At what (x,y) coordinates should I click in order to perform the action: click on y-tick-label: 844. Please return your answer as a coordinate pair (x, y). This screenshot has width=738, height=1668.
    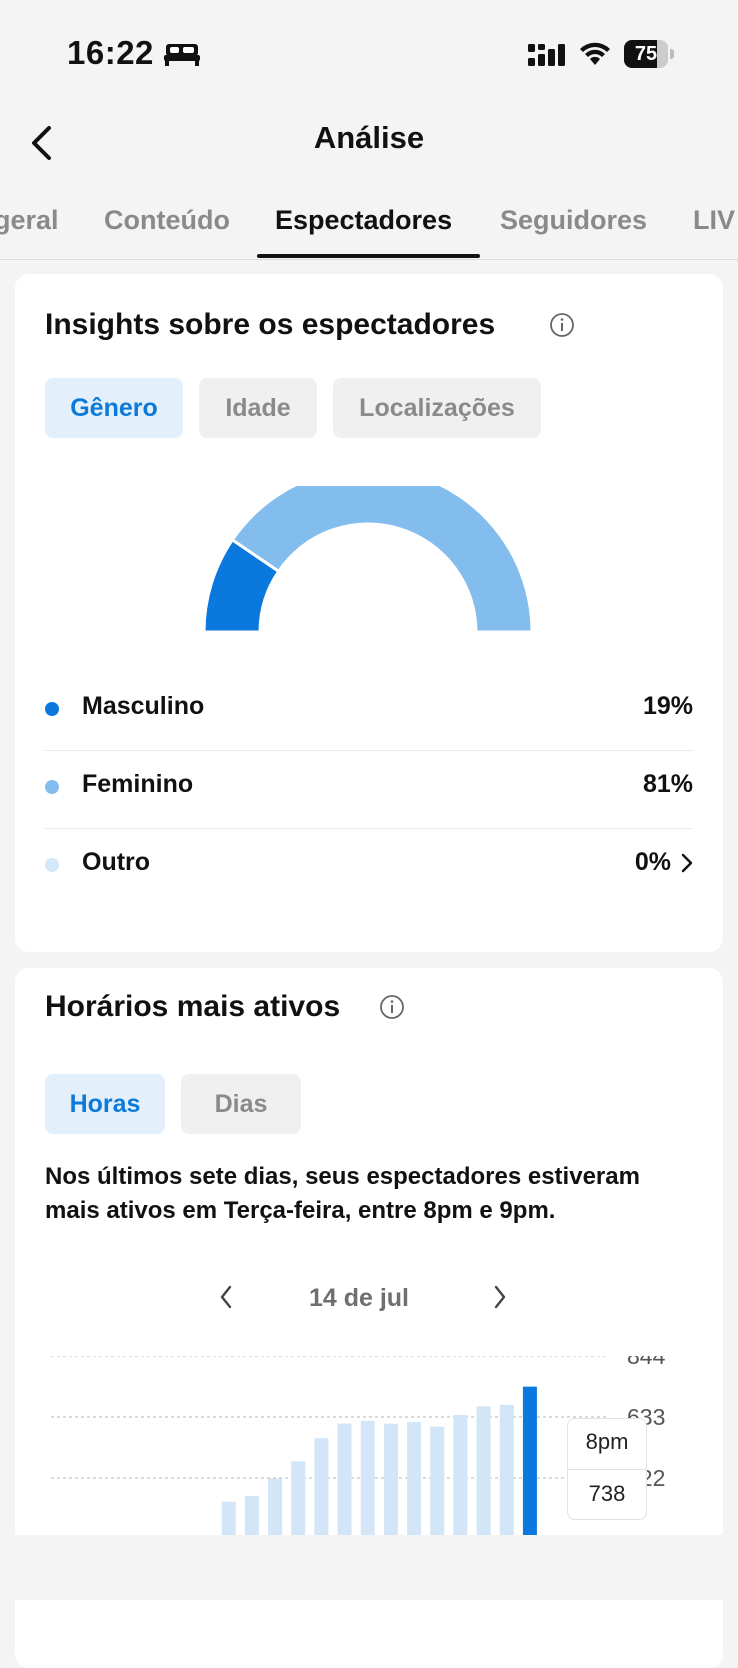
    Looking at the image, I should click on (646, 1362).